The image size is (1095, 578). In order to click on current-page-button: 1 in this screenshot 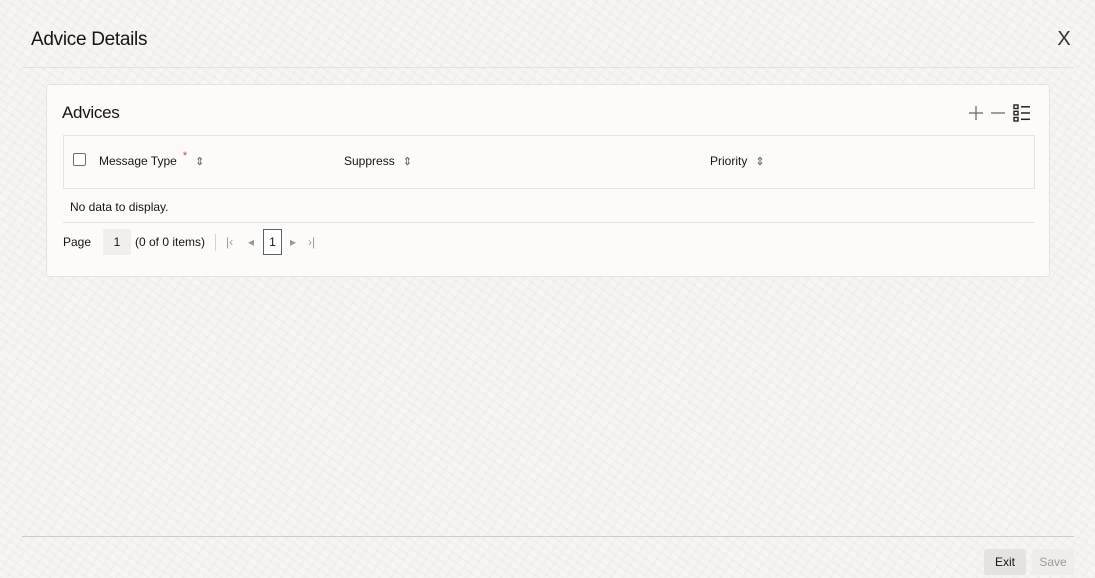, I will do `click(272, 242)`.